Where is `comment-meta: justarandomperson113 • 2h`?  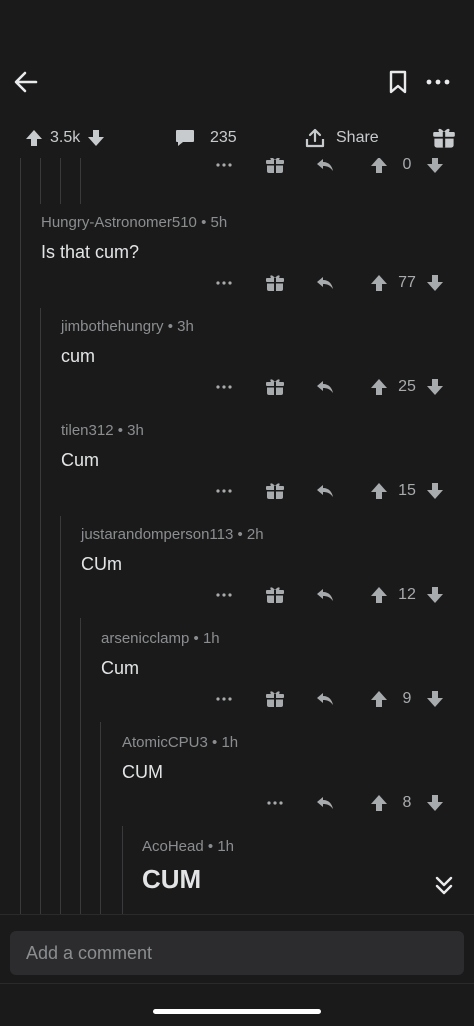
comment-meta: justarandomperson113 • 2h is located at coordinates (172, 534).